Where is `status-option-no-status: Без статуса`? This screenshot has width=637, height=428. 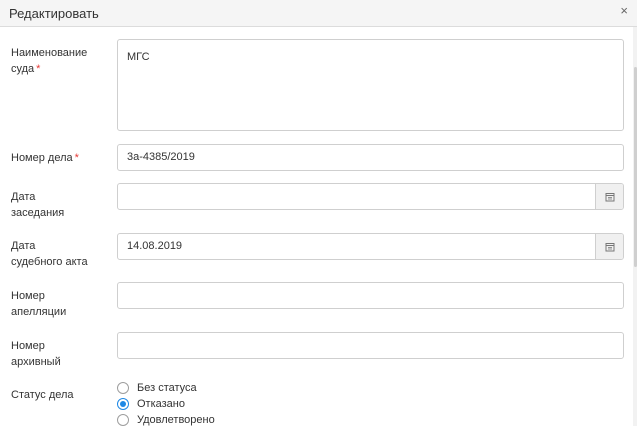 status-option-no-status: Без статуса is located at coordinates (157, 388).